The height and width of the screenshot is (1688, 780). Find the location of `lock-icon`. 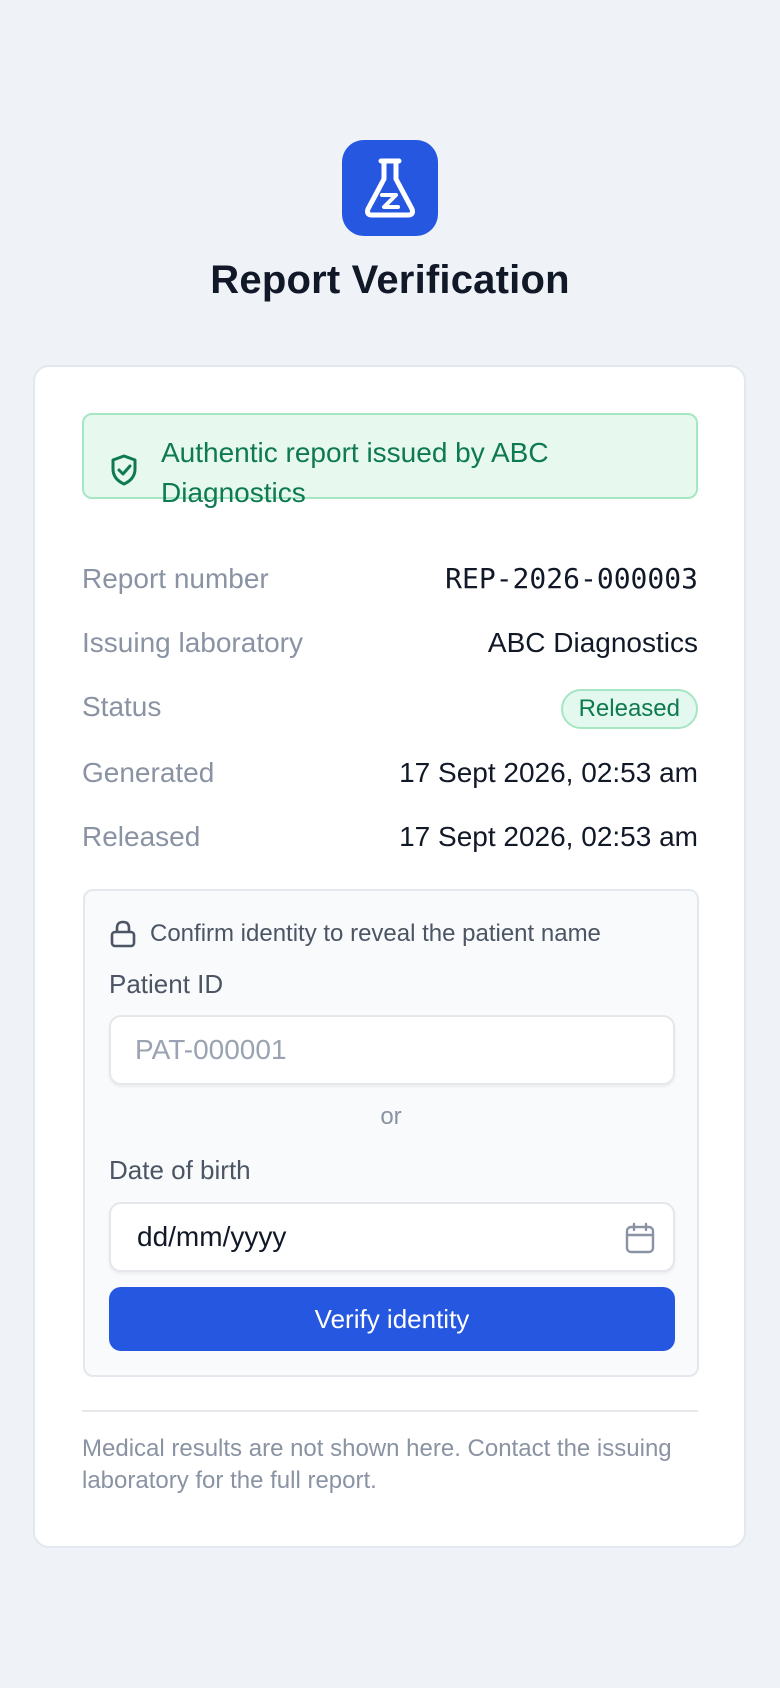

lock-icon is located at coordinates (123, 934).